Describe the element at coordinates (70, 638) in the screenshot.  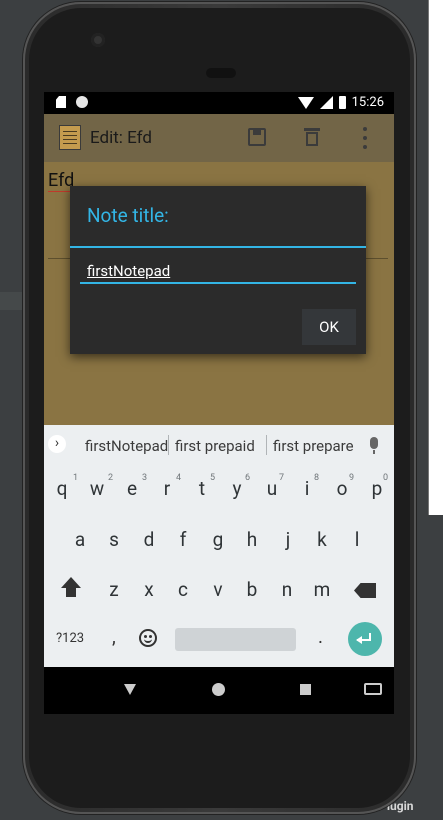
I see `symbols-key: ?123` at that location.